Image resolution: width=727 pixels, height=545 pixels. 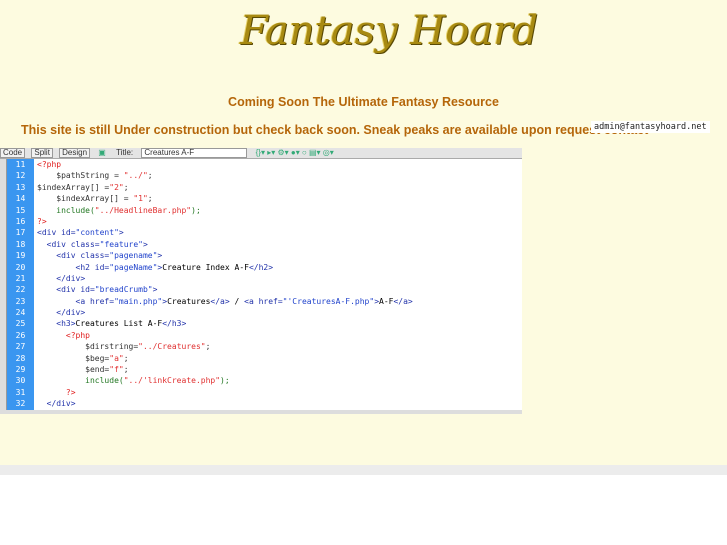 I want to click on editor-side-toolbar, so click(x=3, y=286).